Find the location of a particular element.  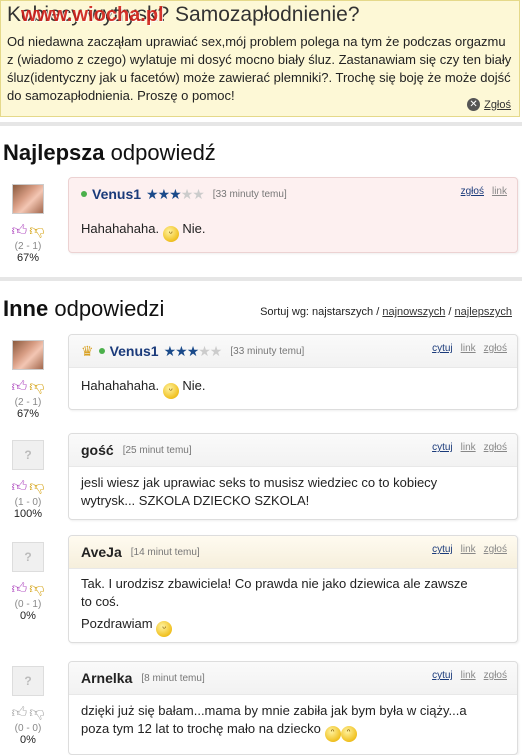

other-answers-heading: Inne odpowiedzi is located at coordinates (84, 308).